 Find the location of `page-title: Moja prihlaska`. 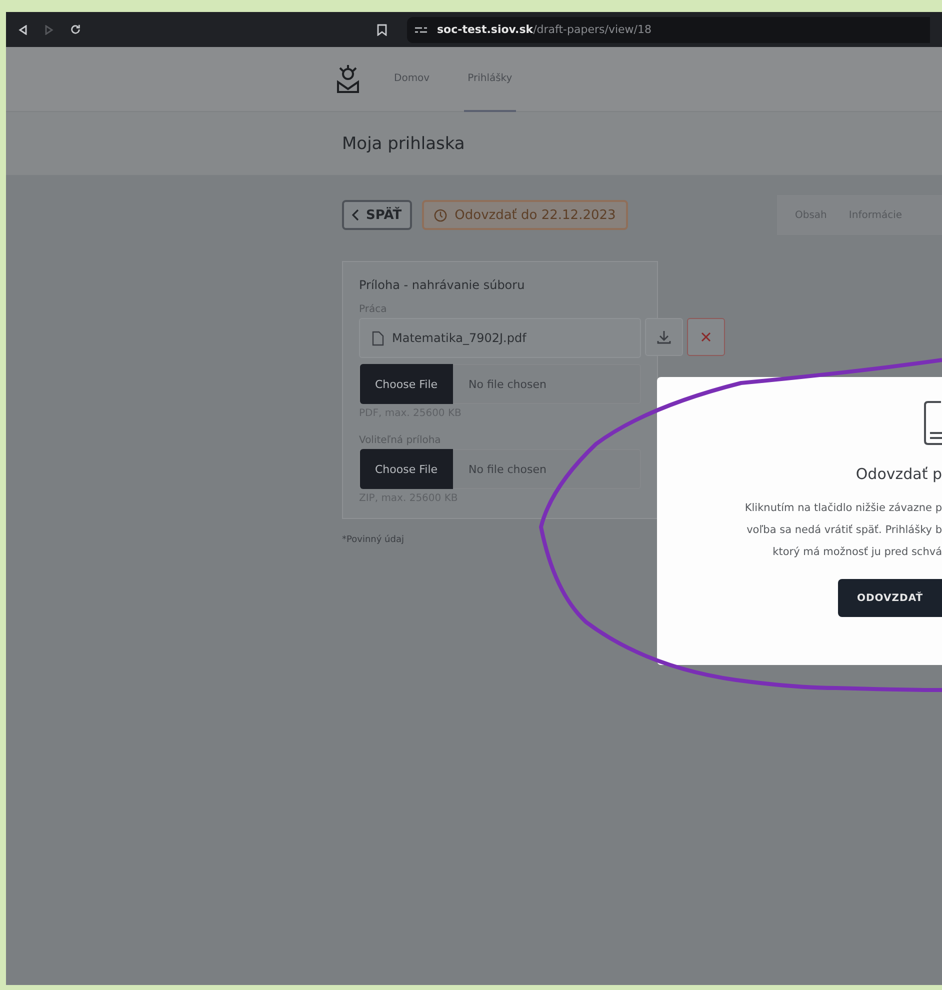

page-title: Moja prihlaska is located at coordinates (403, 144).